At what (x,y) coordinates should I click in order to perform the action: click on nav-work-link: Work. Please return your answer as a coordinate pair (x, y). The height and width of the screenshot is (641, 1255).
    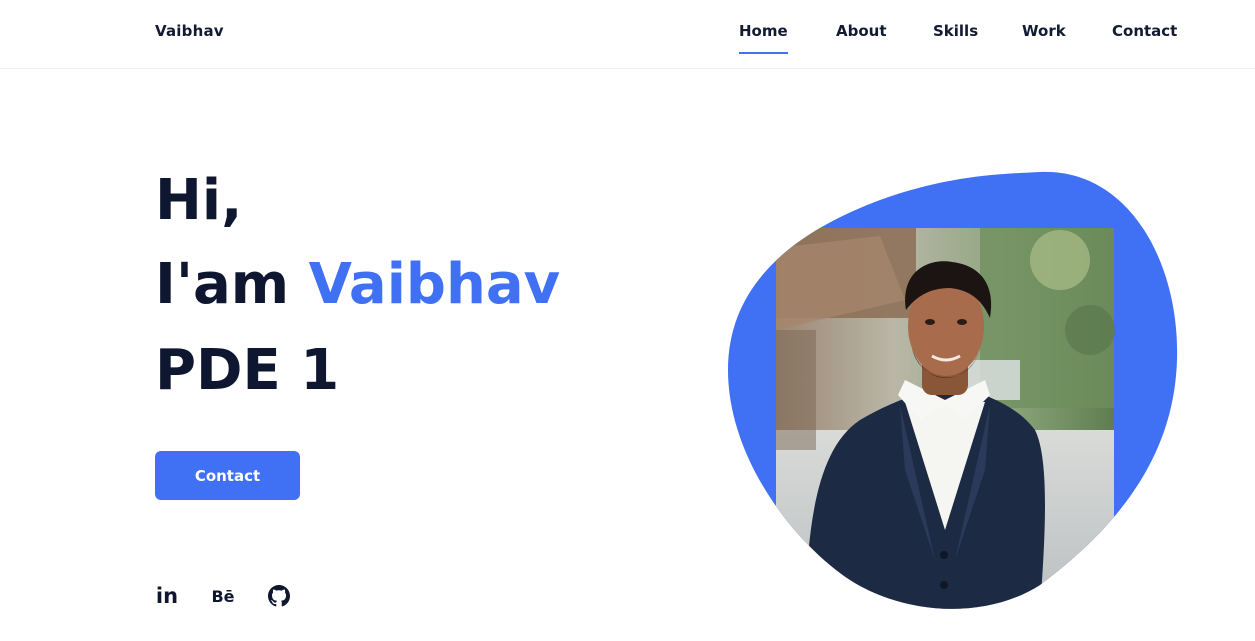
    Looking at the image, I should click on (1044, 31).